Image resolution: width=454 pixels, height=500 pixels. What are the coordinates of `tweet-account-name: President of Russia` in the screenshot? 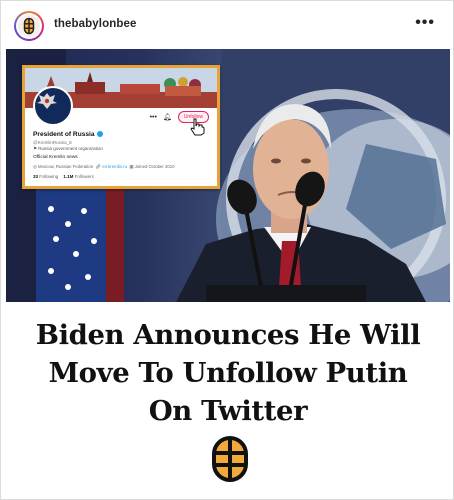 It's located at (68, 134).